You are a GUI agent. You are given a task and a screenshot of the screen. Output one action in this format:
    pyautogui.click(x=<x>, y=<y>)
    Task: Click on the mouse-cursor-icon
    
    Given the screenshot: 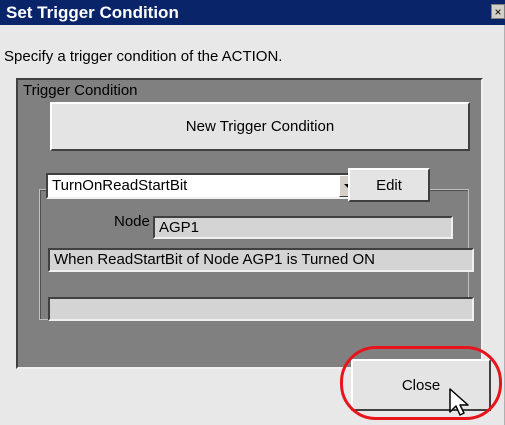 What is the action you would take?
    pyautogui.click(x=459, y=402)
    